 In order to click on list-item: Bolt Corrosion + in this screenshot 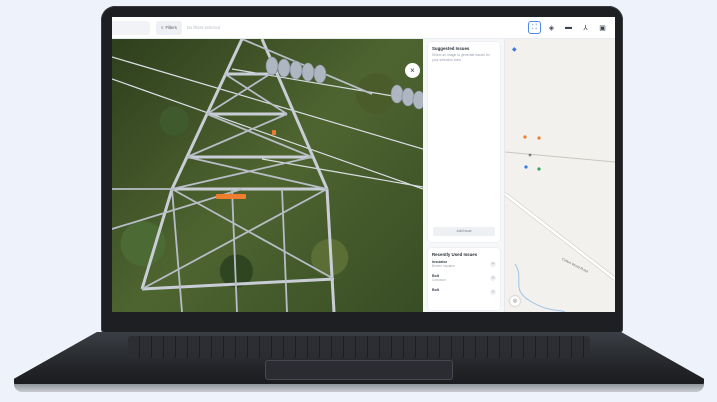, I will do `click(464, 278)`.